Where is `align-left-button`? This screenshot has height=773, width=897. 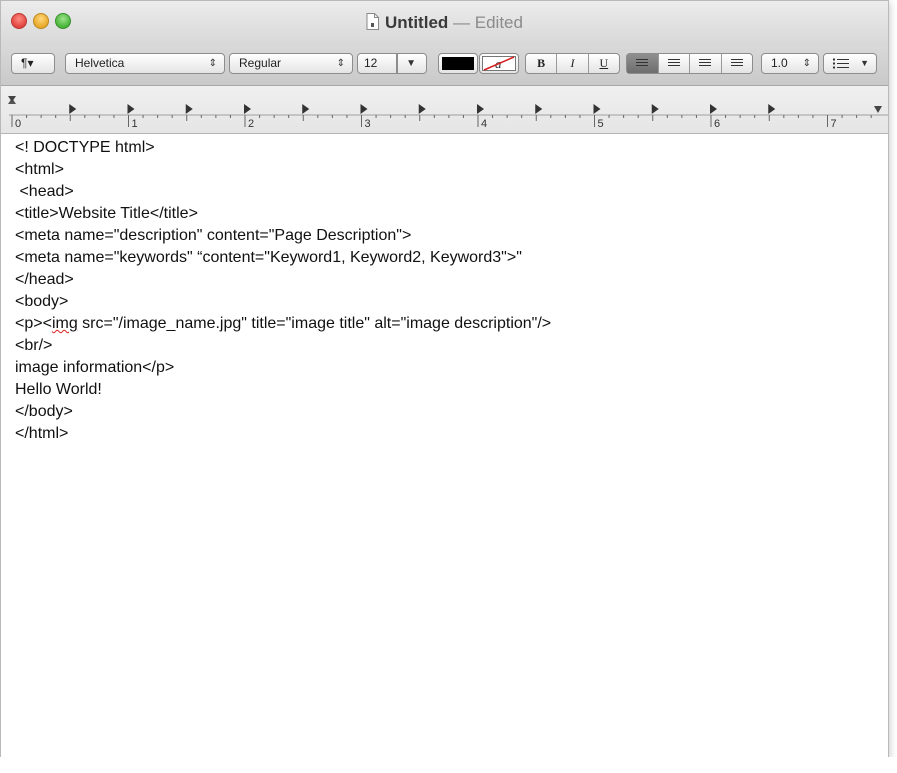
align-left-button is located at coordinates (643, 63).